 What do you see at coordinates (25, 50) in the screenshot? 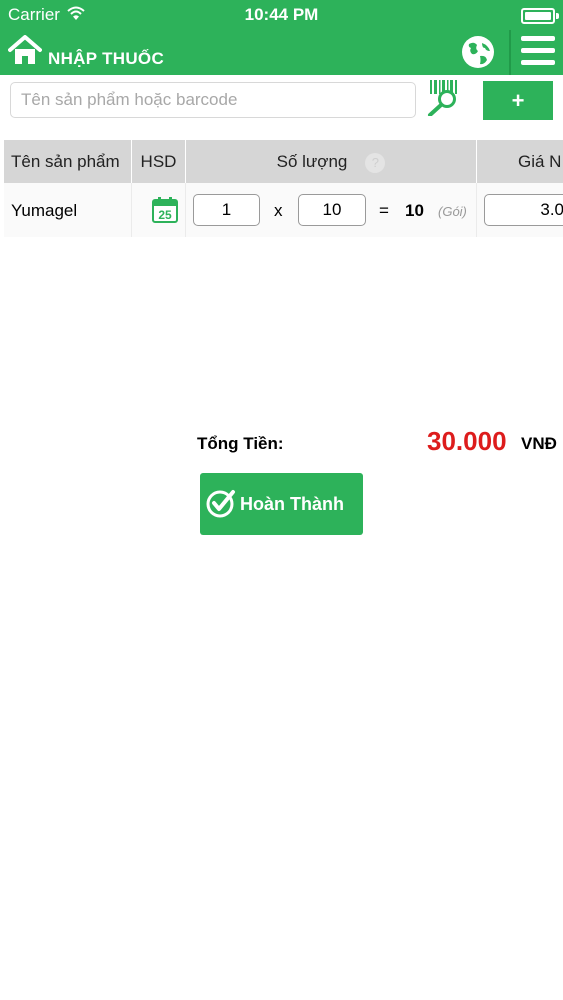
I see `home-icon` at bounding box center [25, 50].